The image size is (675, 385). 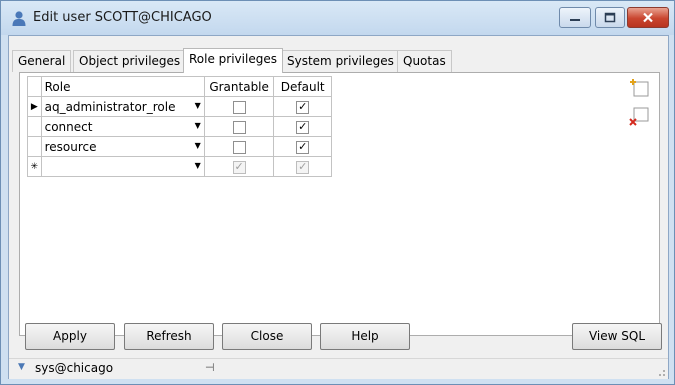 What do you see at coordinates (338, 368) in the screenshot?
I see `status-bar: ▼ sys@chicago ⊣` at bounding box center [338, 368].